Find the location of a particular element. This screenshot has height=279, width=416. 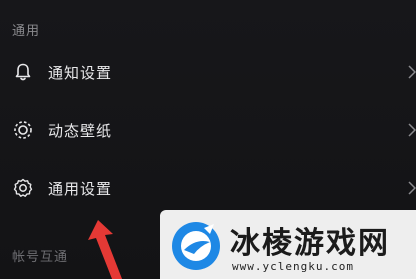

watermark-logo-icon is located at coordinates (196, 246).